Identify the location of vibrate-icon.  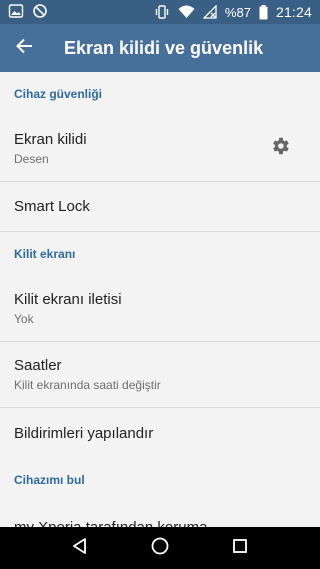
(162, 12).